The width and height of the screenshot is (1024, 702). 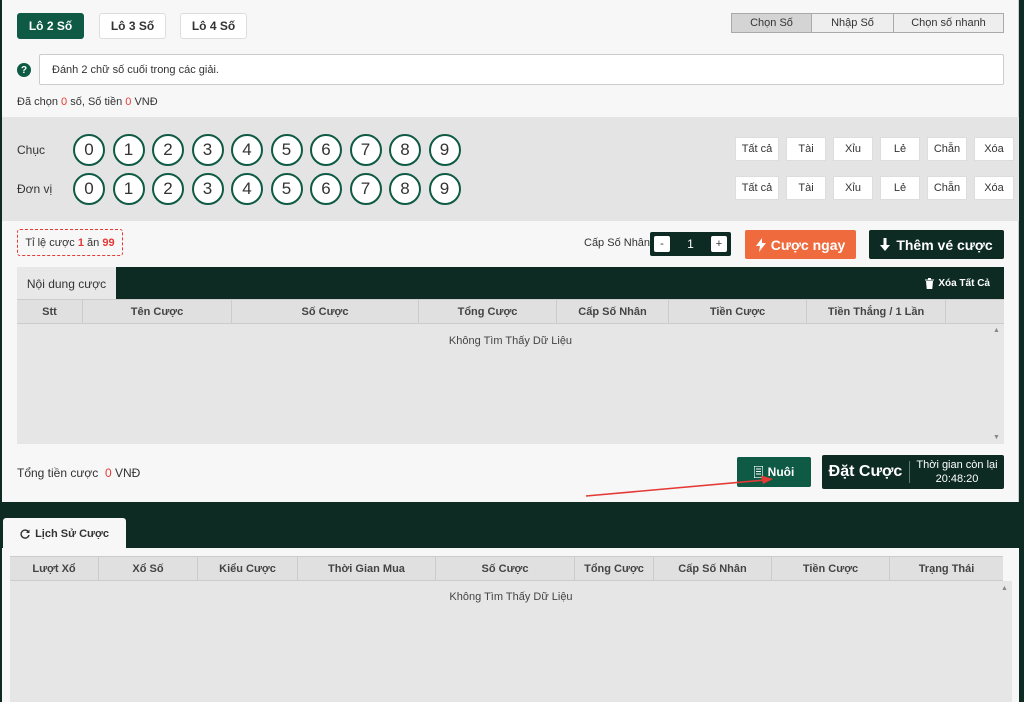 I want to click on row-label-don-vi: Đơn vị, so click(x=35, y=189).